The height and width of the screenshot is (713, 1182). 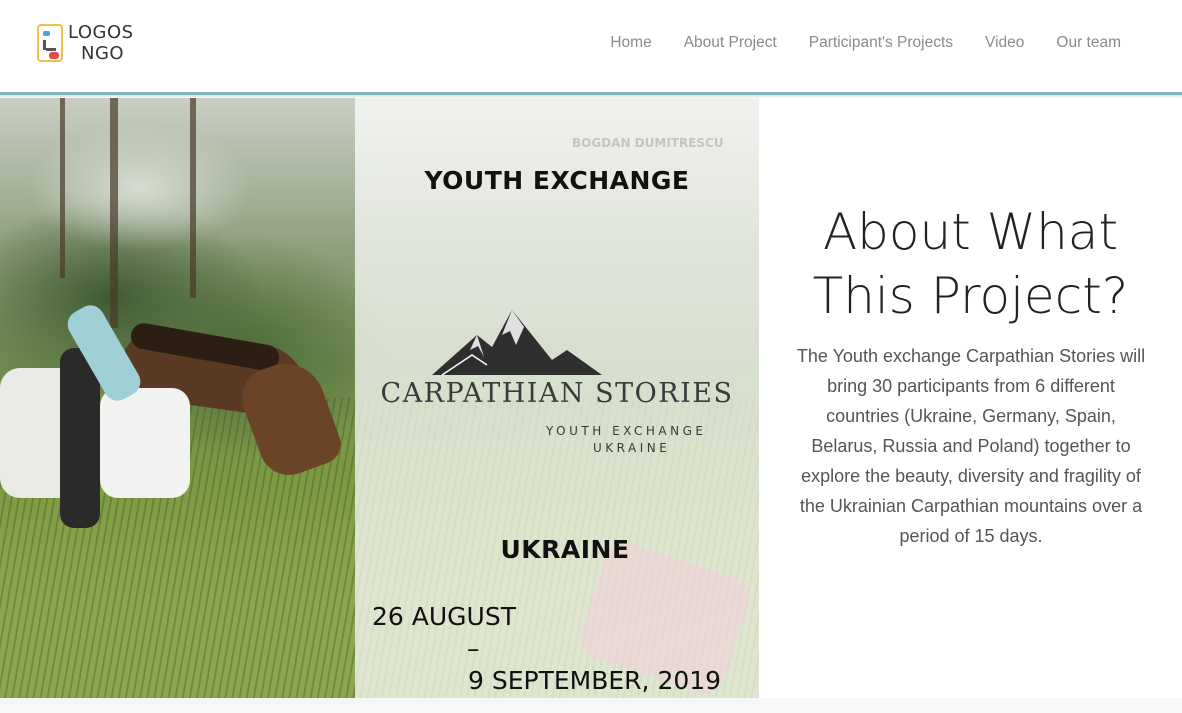 What do you see at coordinates (517, 343) in the screenshot?
I see `mountain-logo-icon` at bounding box center [517, 343].